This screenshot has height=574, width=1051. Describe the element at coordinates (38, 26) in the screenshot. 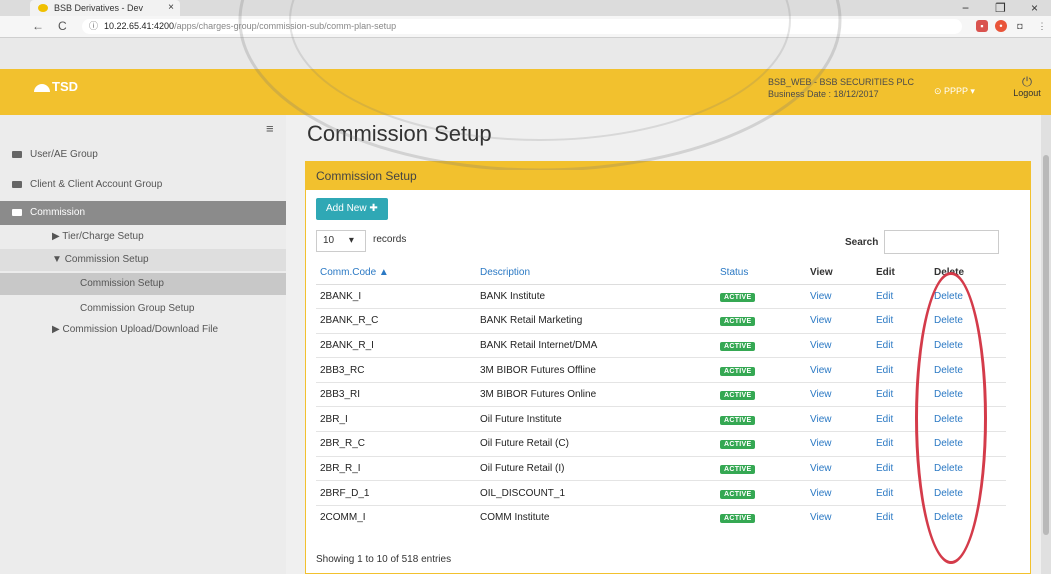

I see `back-icon: ←` at that location.